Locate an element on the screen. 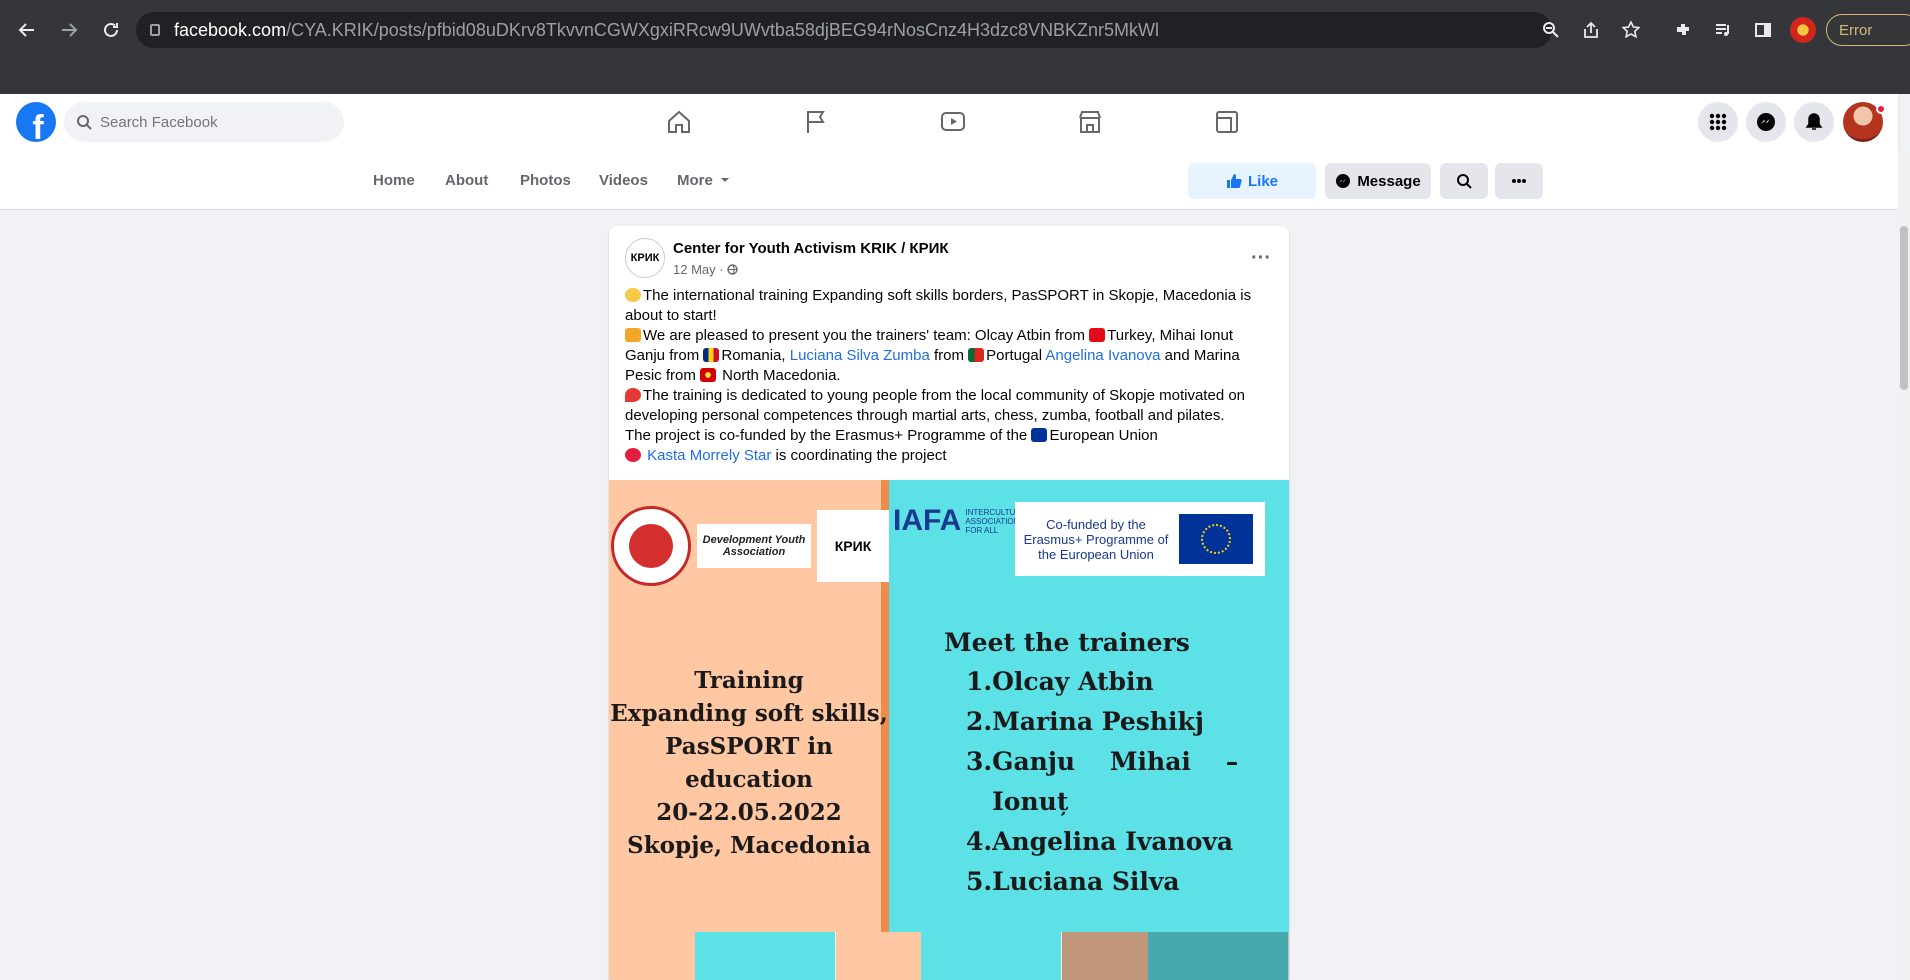 This screenshot has width=1910, height=980. post-line-4b: European Union is located at coordinates (1103, 435).